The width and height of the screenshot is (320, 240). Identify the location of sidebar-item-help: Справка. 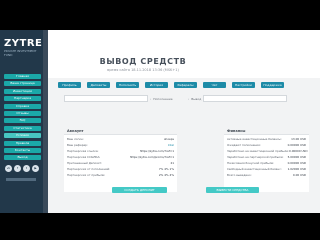
(22, 106).